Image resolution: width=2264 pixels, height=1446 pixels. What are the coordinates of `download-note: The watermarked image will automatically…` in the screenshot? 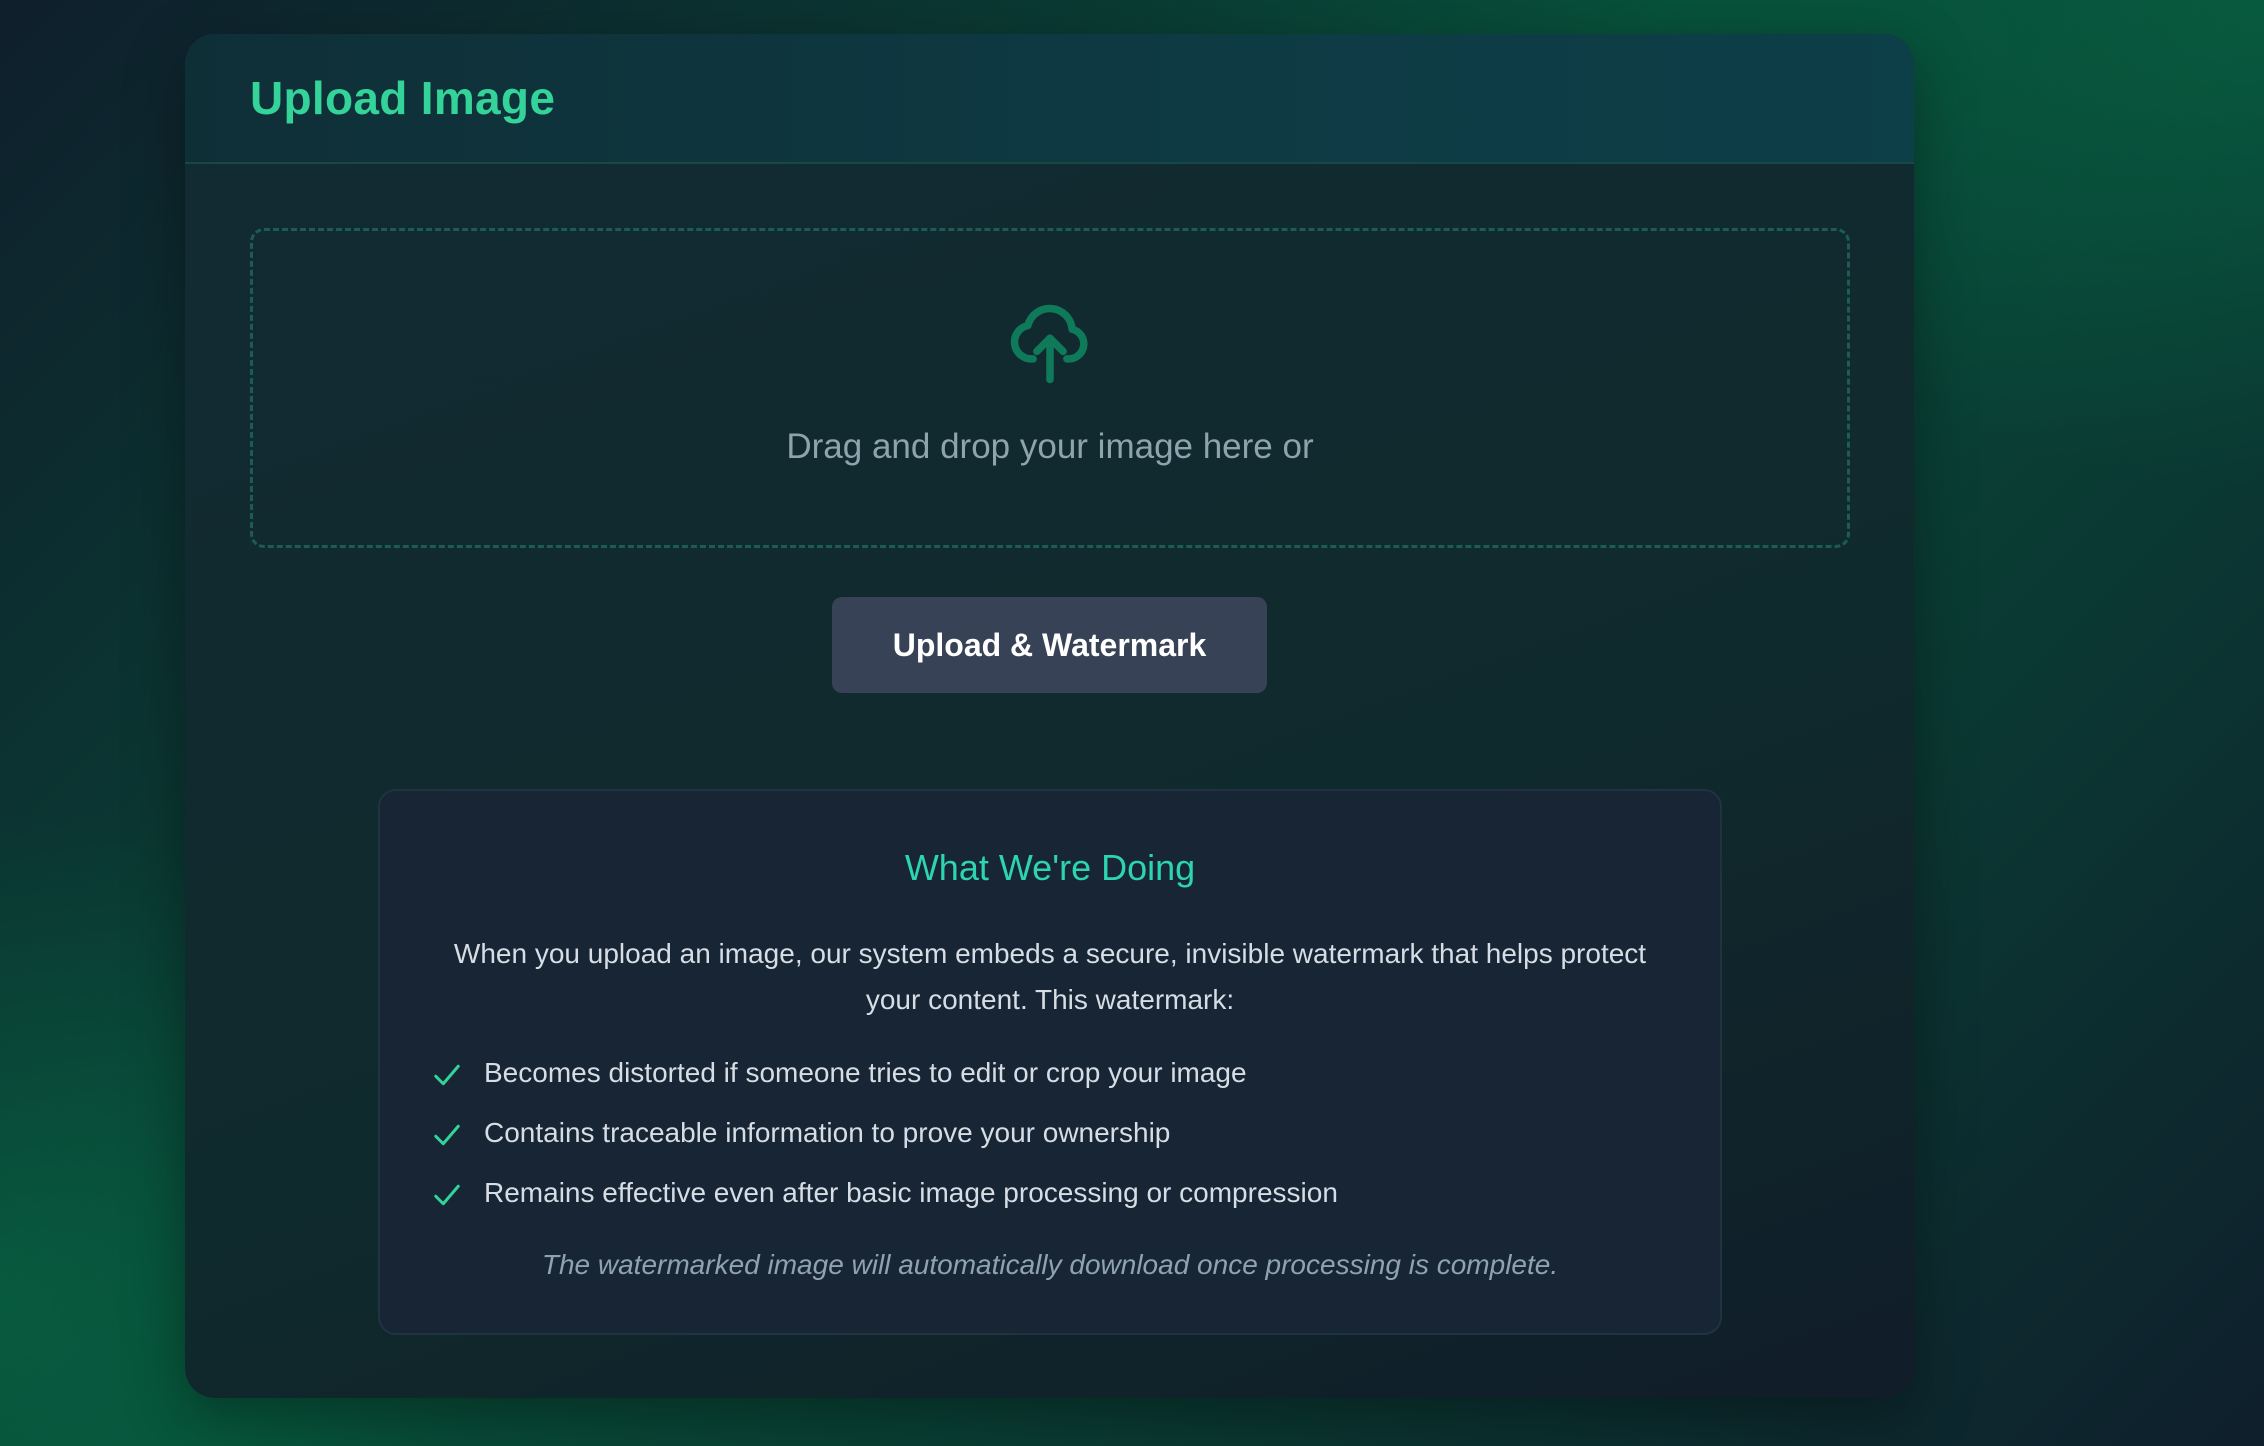 It's located at (1050, 1264).